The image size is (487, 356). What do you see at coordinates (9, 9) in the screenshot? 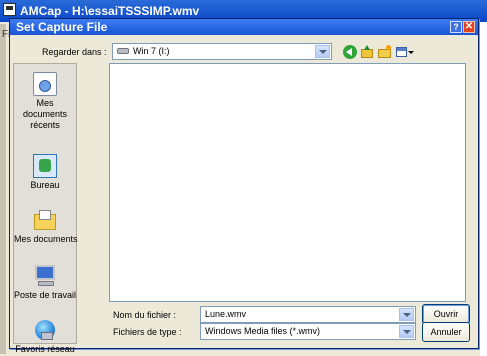
I see `amcap-app-icon` at bounding box center [9, 9].